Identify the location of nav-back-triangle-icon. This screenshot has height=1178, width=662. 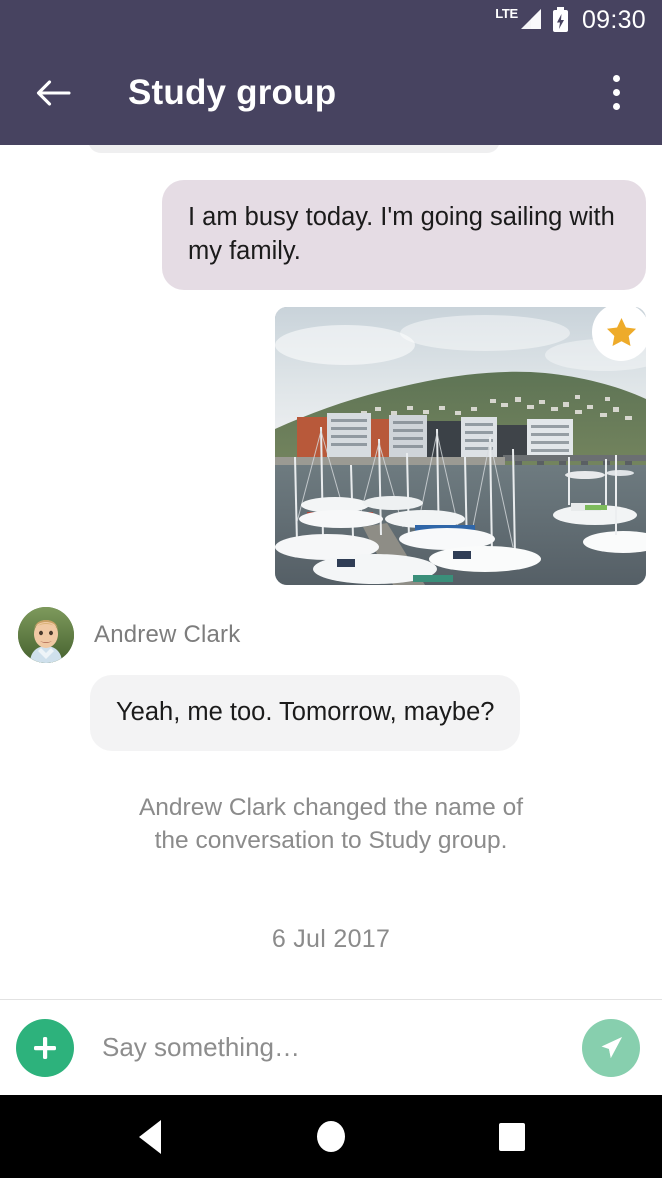
(150, 1136).